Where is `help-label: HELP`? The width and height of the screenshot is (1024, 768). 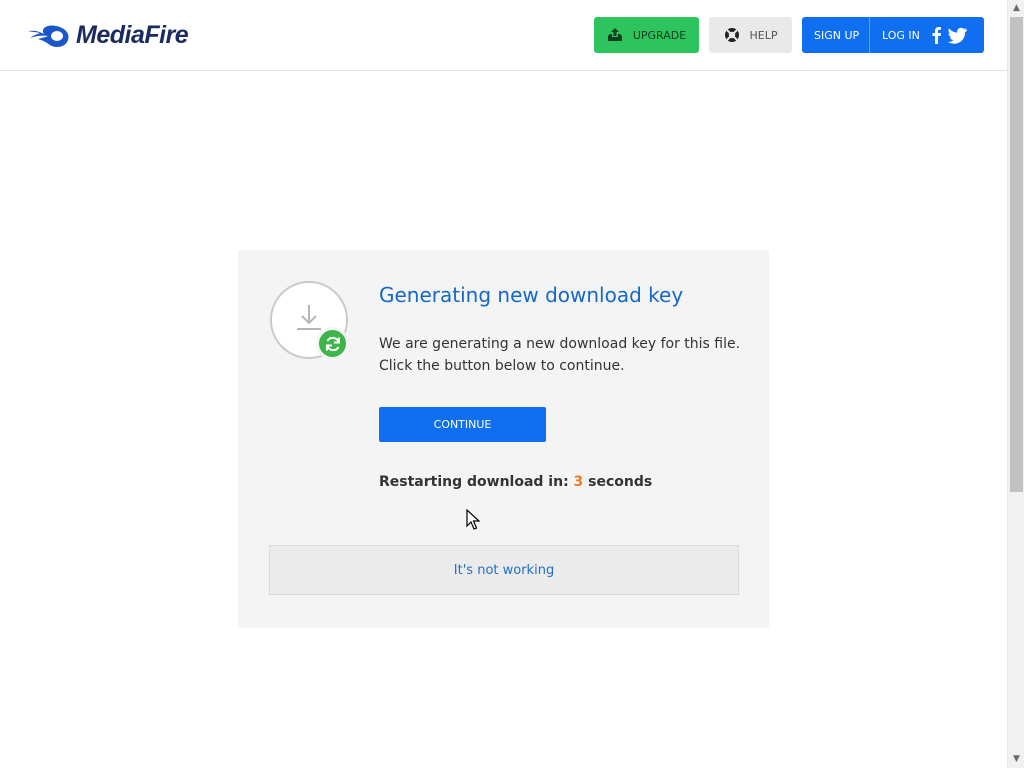
help-label: HELP is located at coordinates (763, 35).